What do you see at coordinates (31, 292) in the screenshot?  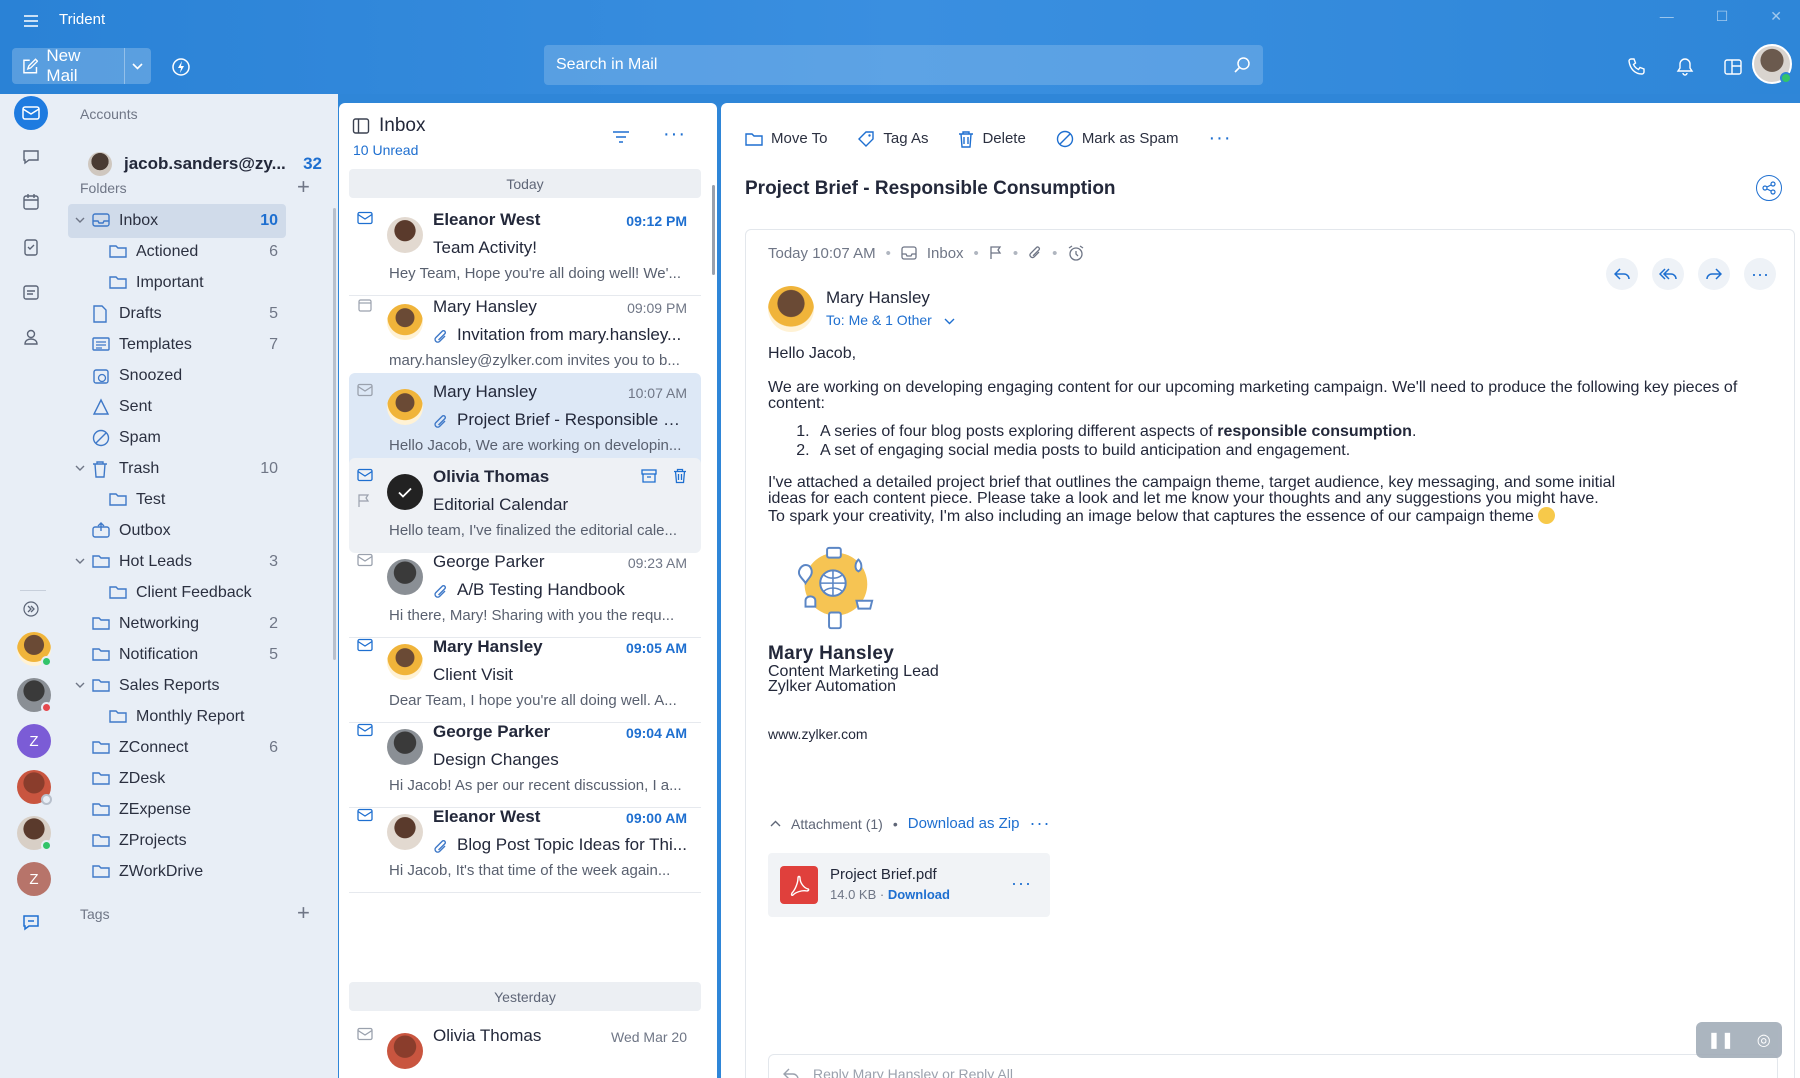 I see `notes-icon` at bounding box center [31, 292].